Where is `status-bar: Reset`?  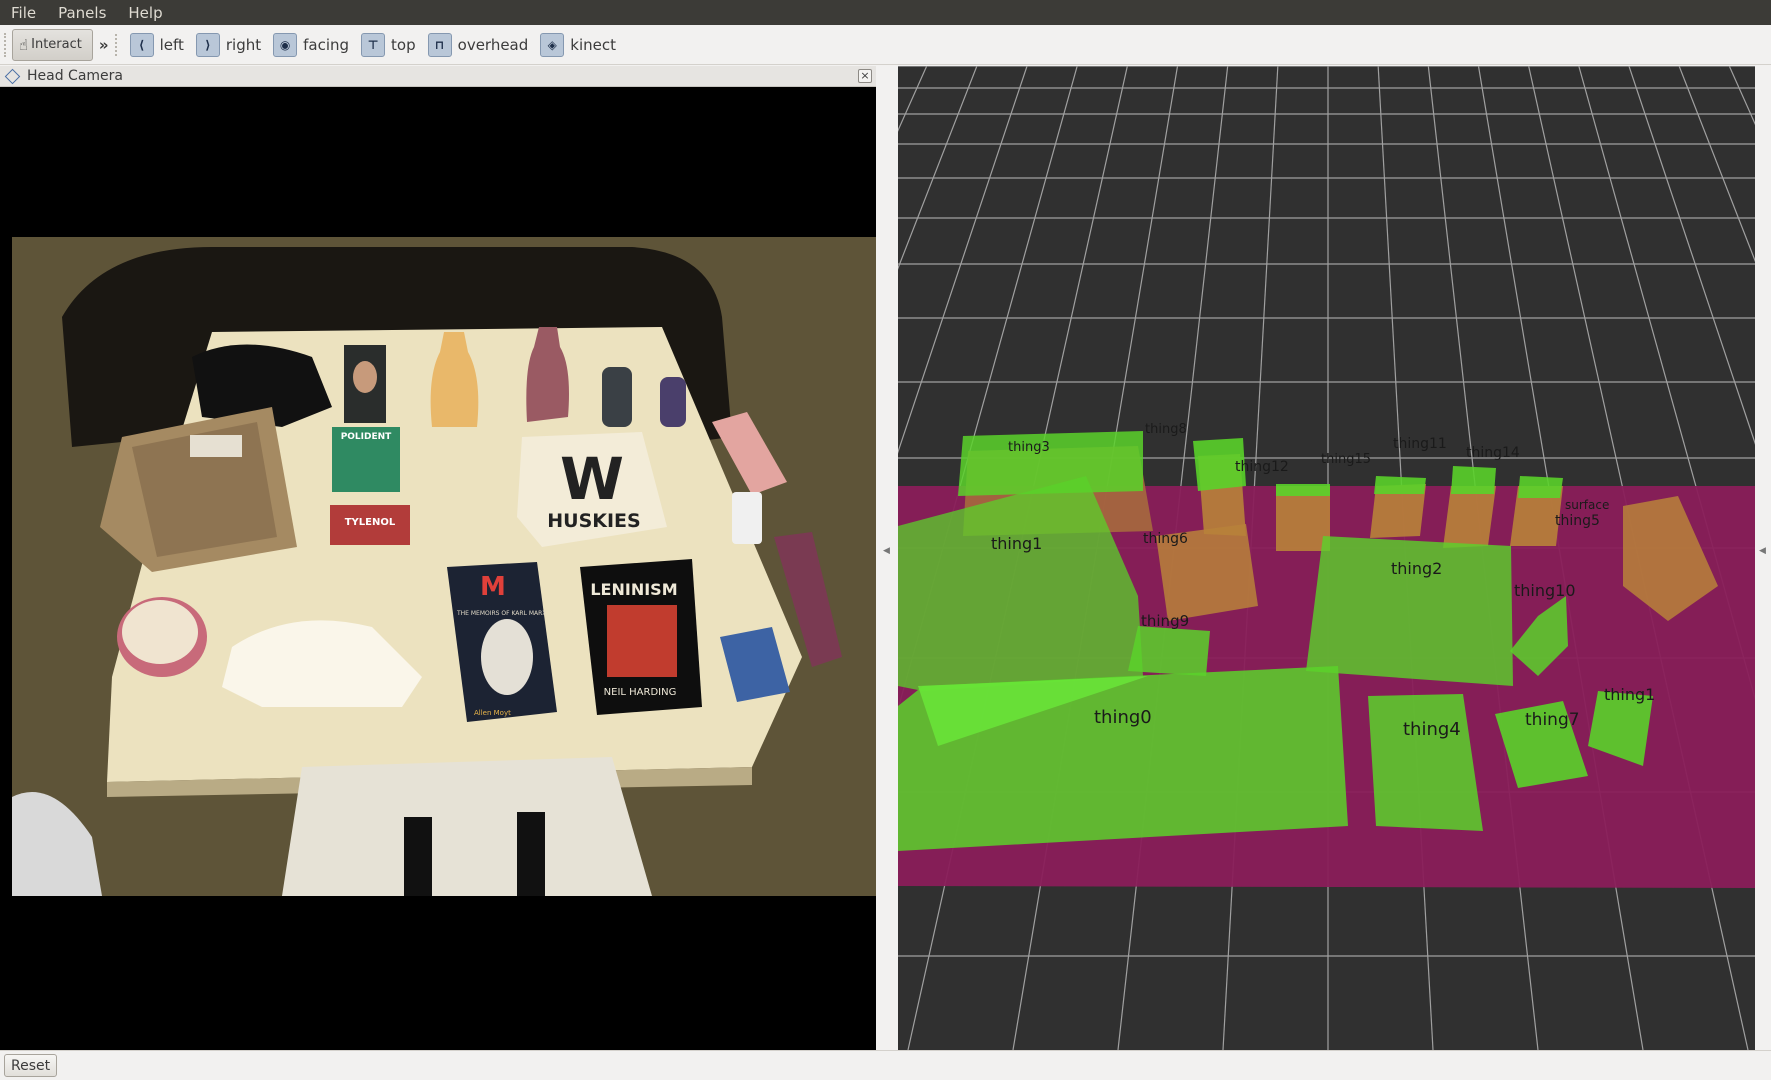
status-bar: Reset is located at coordinates (885, 1065).